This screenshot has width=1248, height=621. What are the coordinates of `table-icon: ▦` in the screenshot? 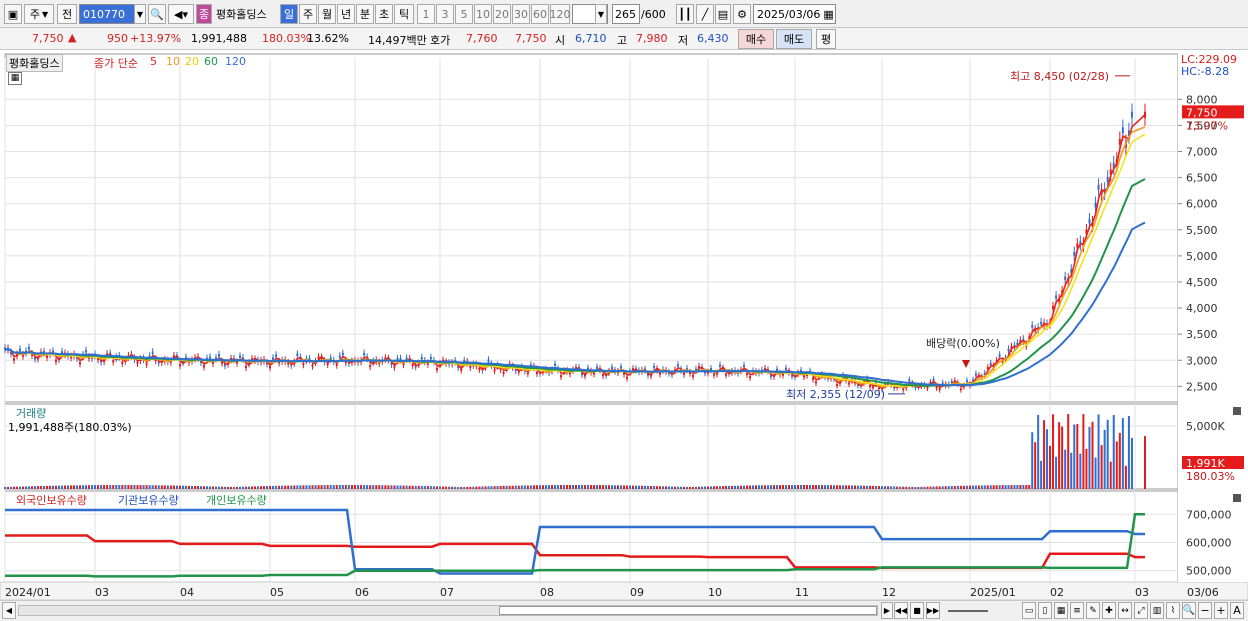 It's located at (15, 78).